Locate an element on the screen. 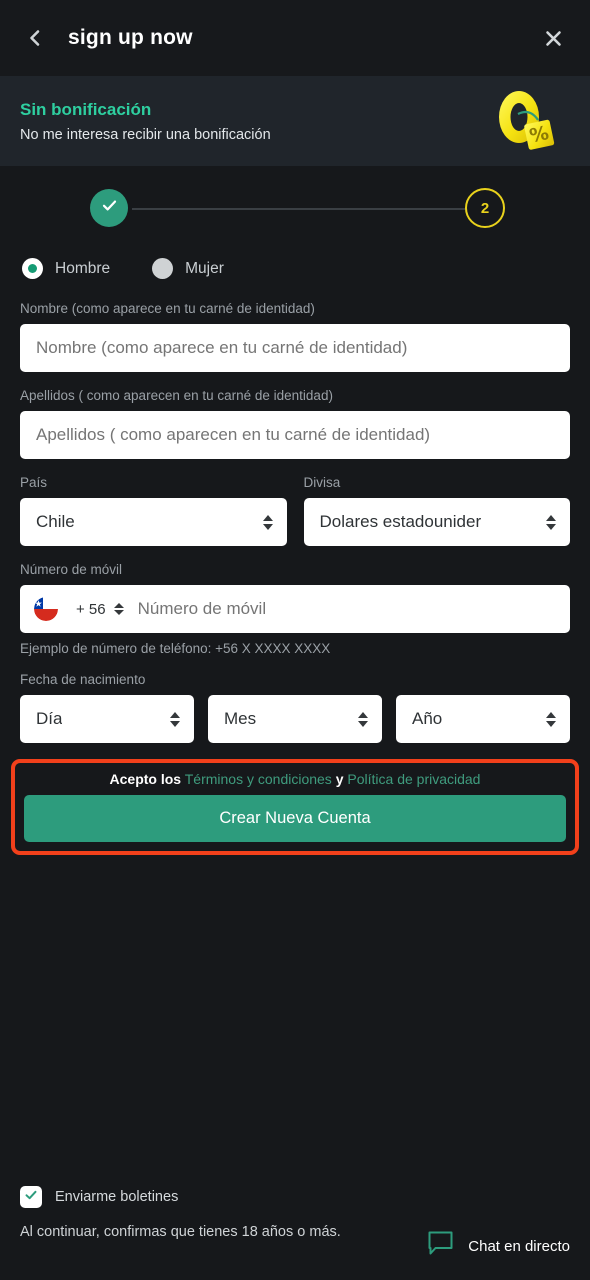  page-title: sign up now is located at coordinates (130, 37).